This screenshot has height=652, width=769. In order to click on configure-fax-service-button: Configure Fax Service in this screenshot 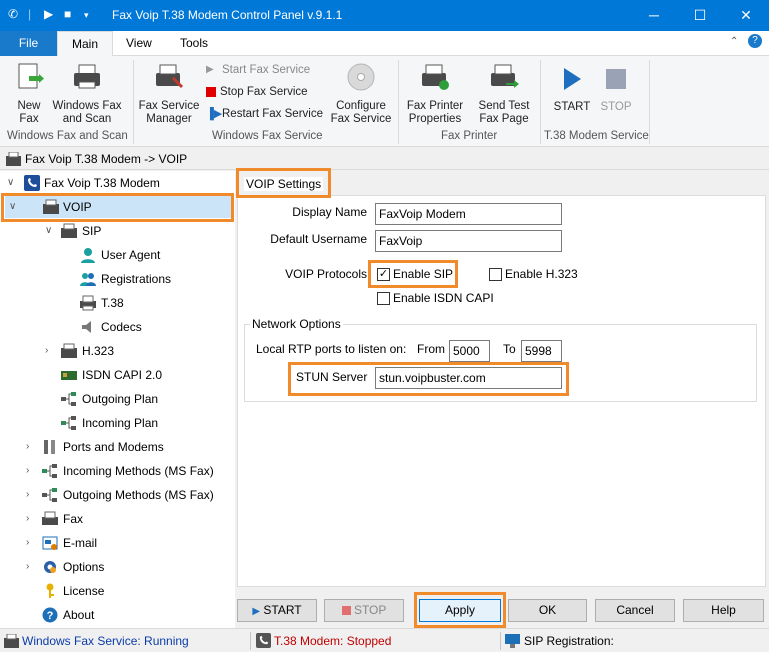, I will do `click(361, 94)`.